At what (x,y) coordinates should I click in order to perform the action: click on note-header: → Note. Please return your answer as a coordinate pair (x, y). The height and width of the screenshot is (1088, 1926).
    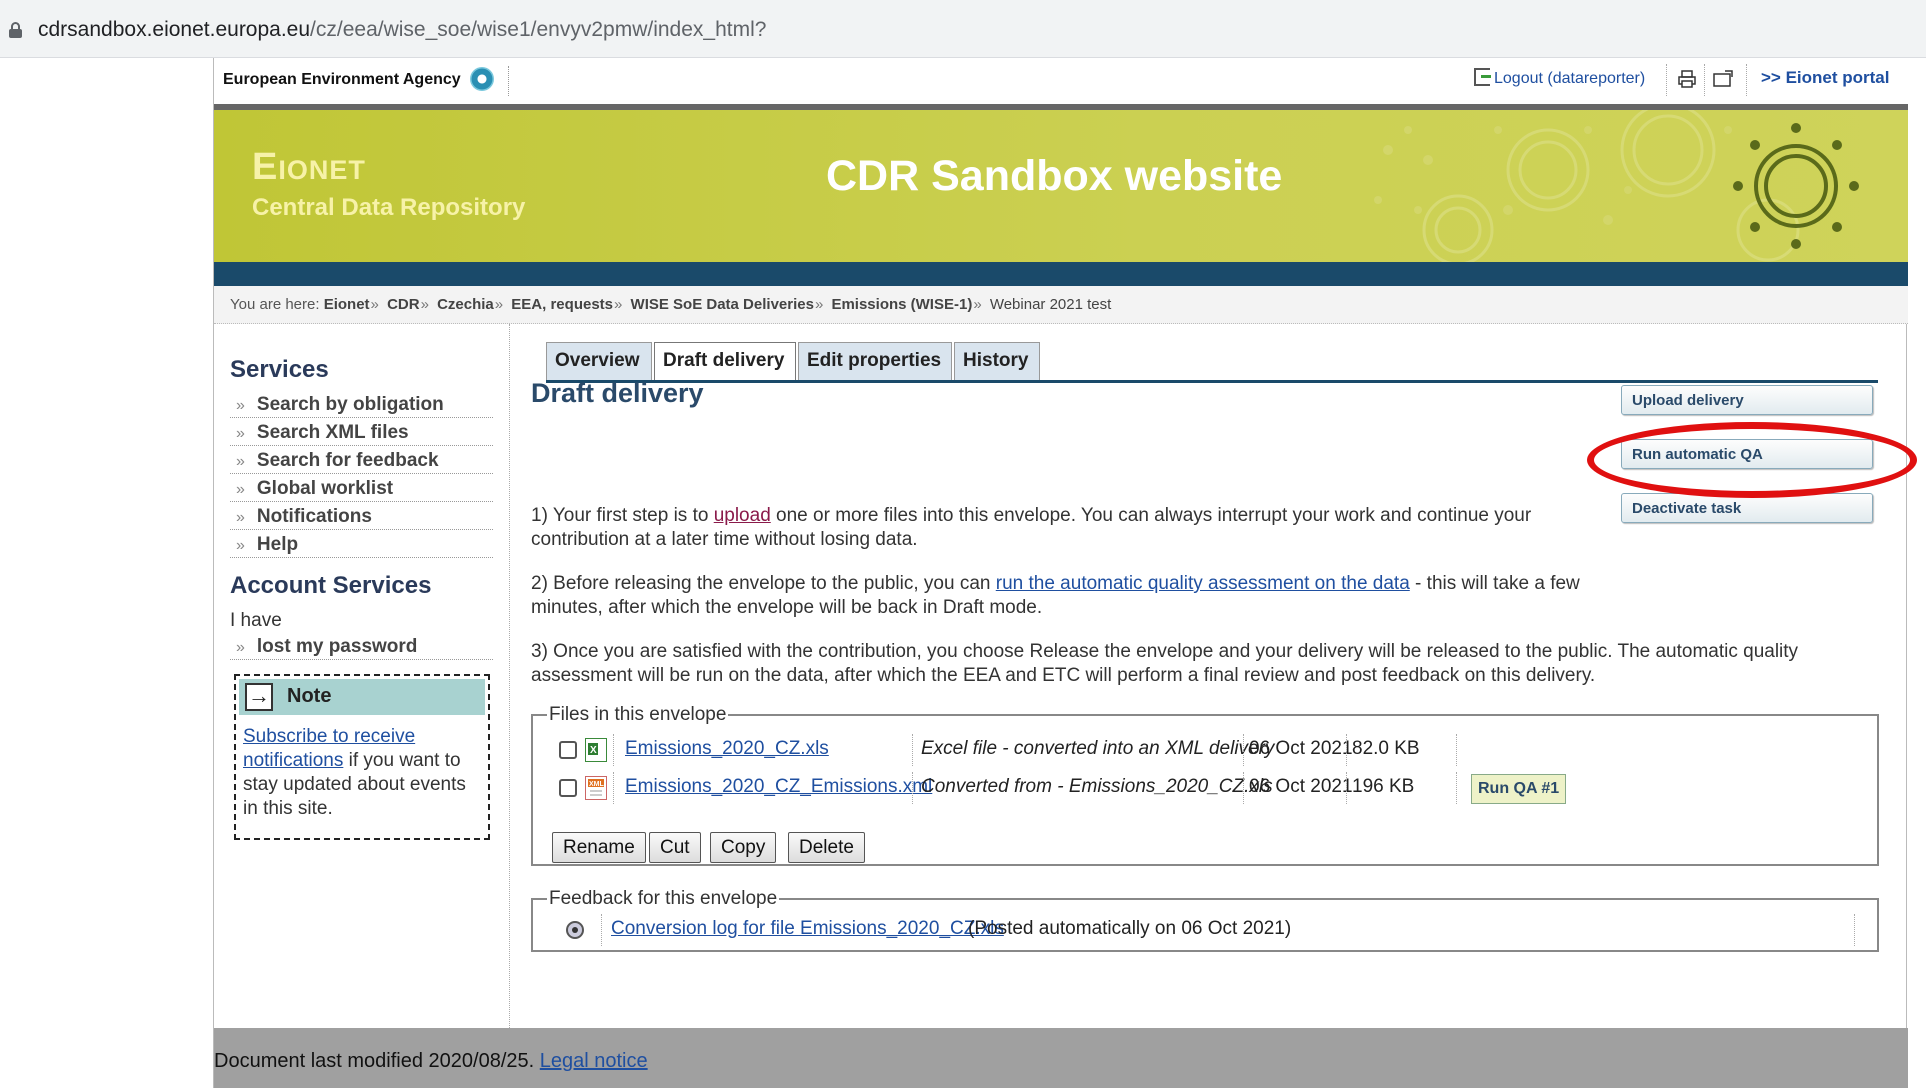
    Looking at the image, I should click on (362, 697).